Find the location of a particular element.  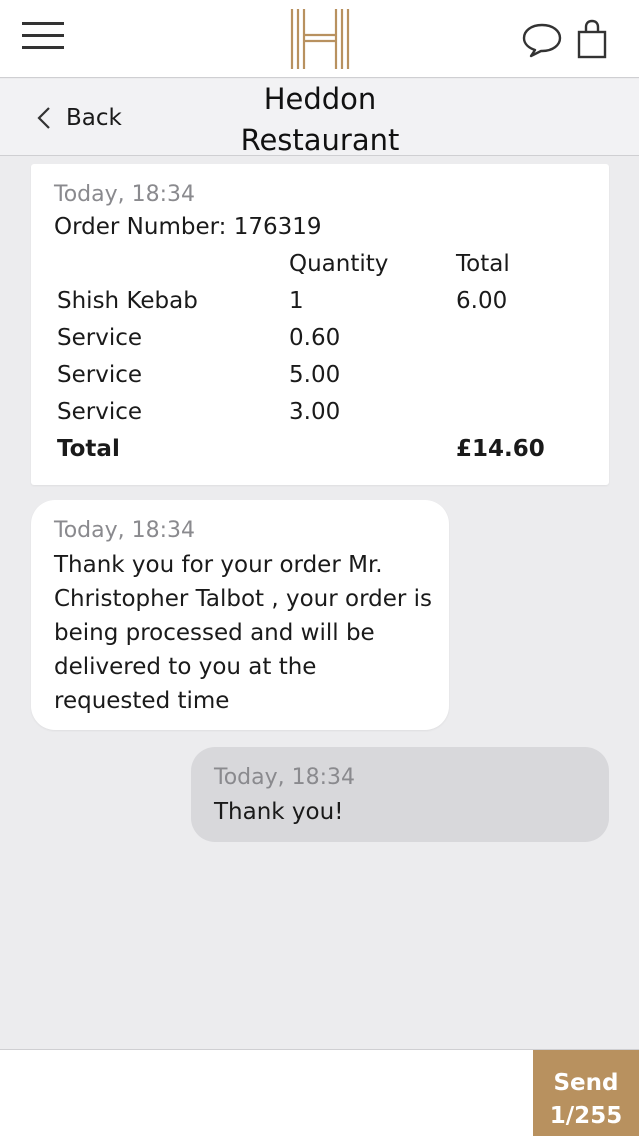

order-item-row: Service 0.60 is located at coordinates (320, 338).